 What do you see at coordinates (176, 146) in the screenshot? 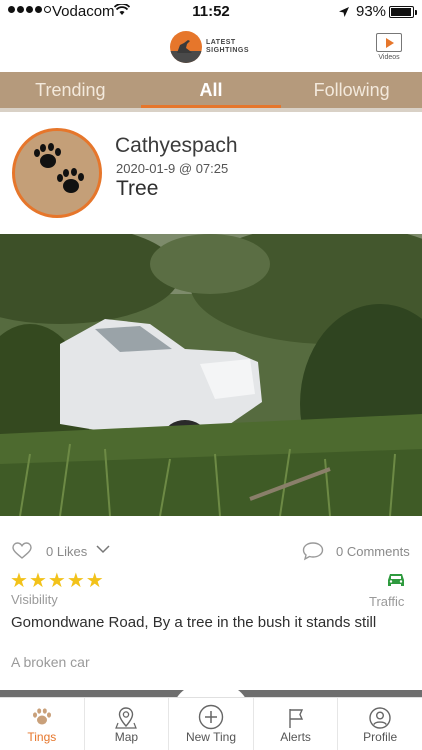
I see `post-username: Cathyespach` at bounding box center [176, 146].